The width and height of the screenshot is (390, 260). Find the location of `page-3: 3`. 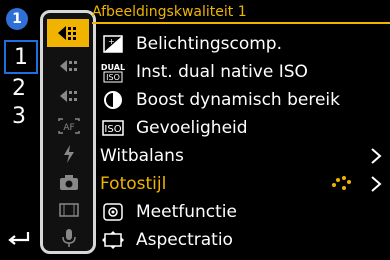

page-3: 3 is located at coordinates (19, 116).